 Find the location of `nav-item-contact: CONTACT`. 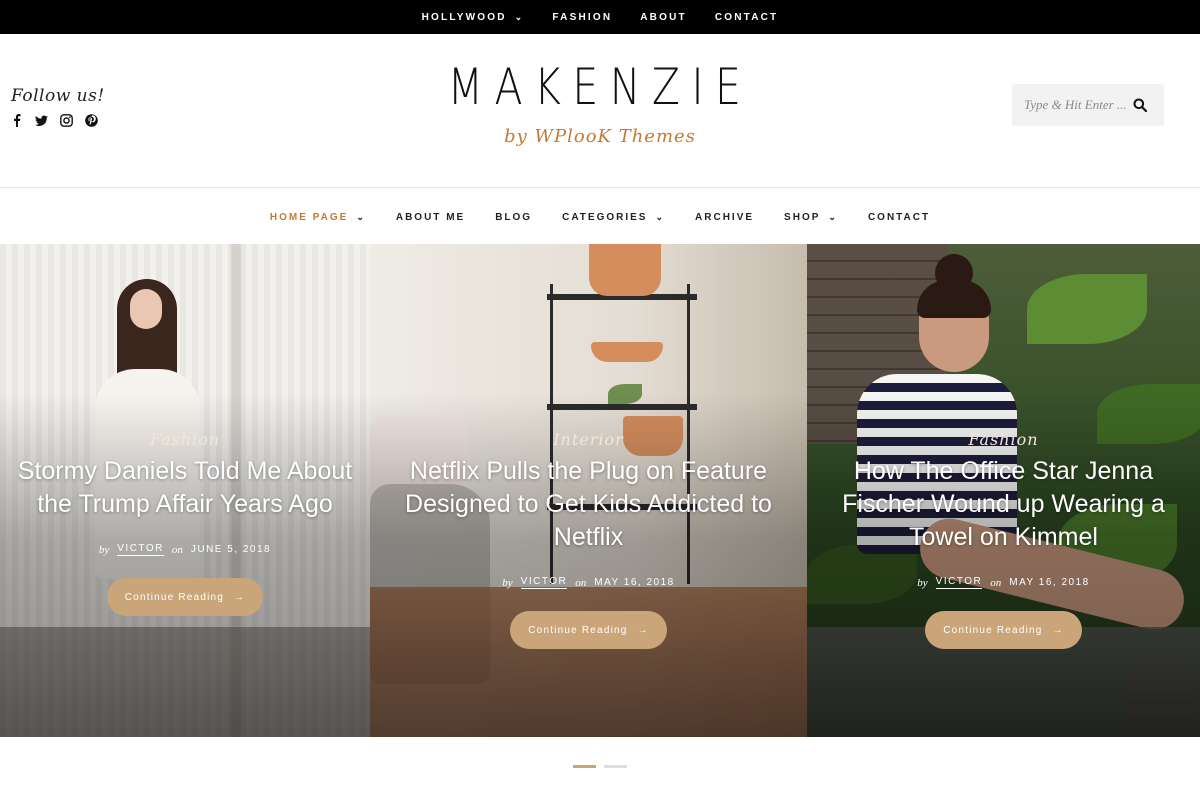

nav-item-contact: CONTACT is located at coordinates (899, 217).